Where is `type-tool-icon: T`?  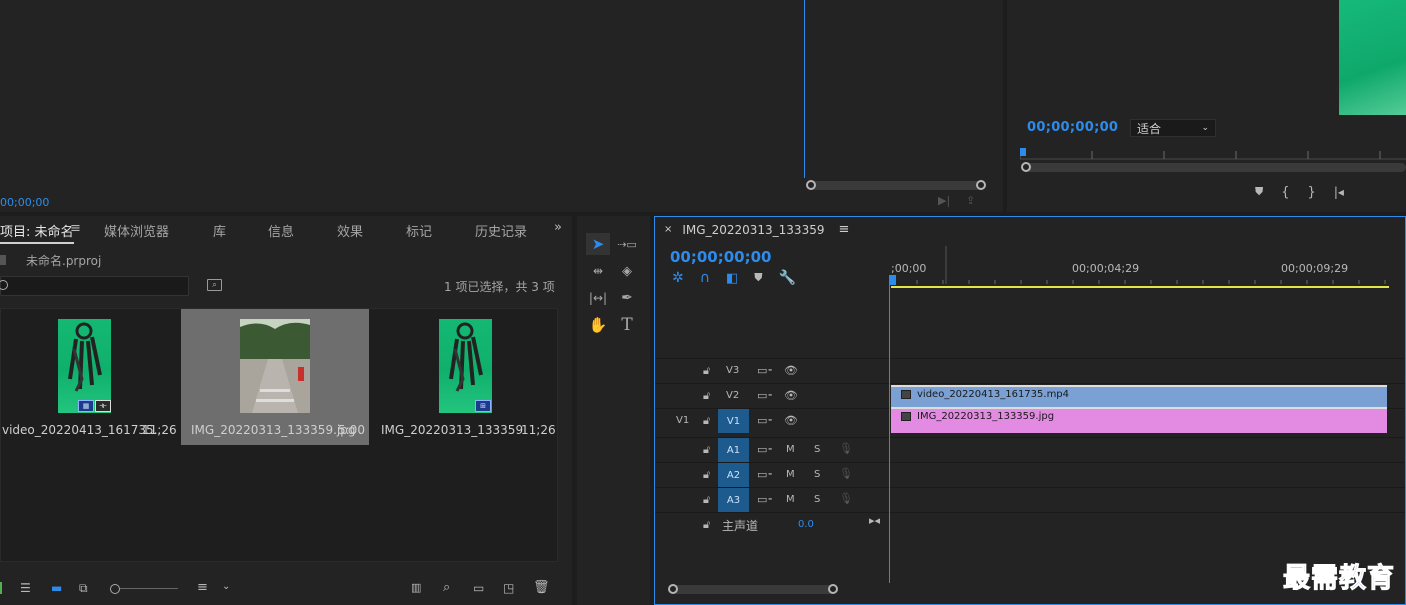 type-tool-icon: T is located at coordinates (627, 325).